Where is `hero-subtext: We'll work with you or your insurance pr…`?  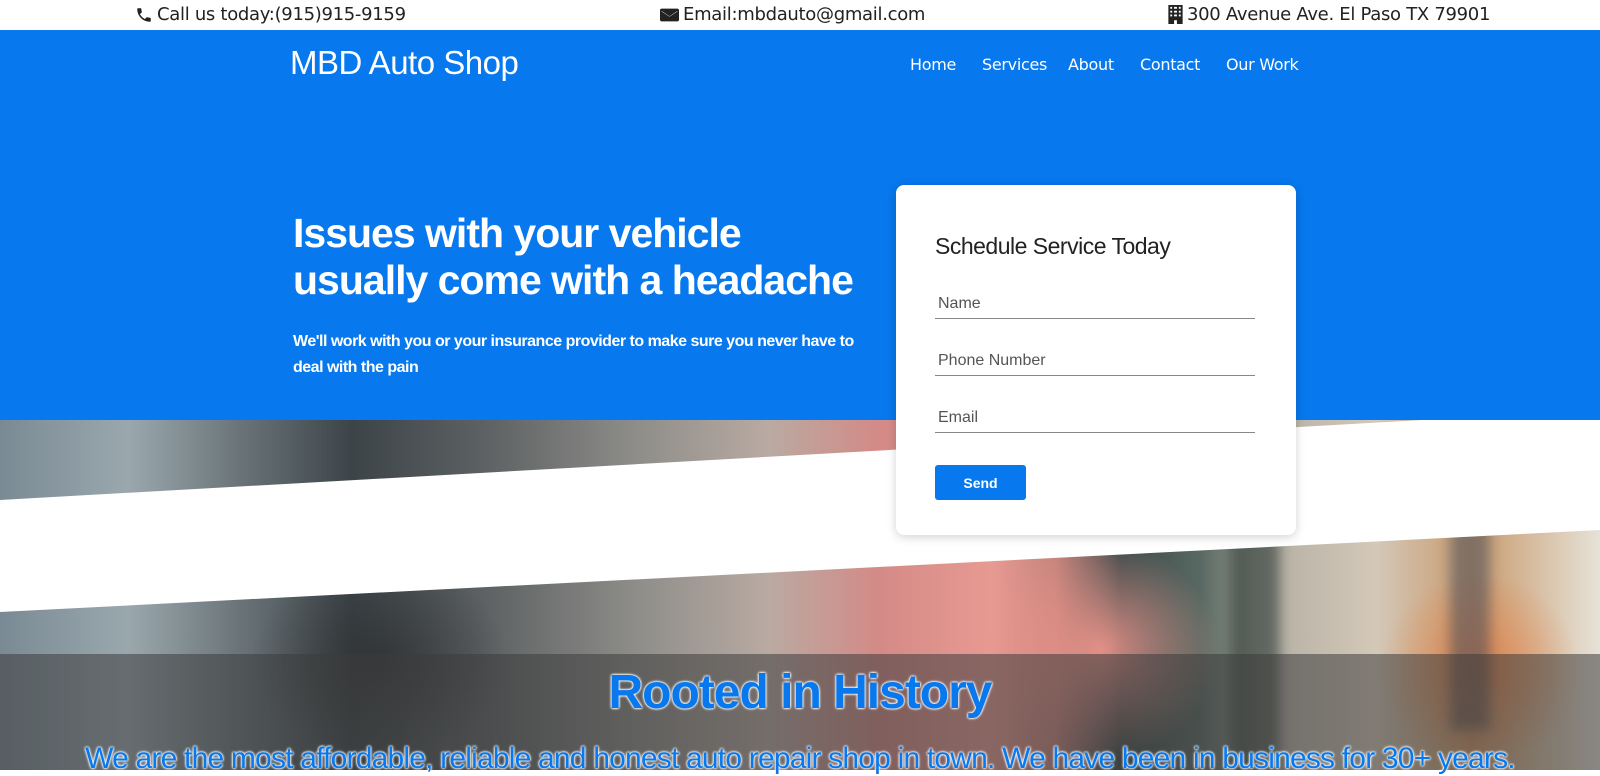
hero-subtext: We'll work with you or your insurance pr… is located at coordinates (573, 354).